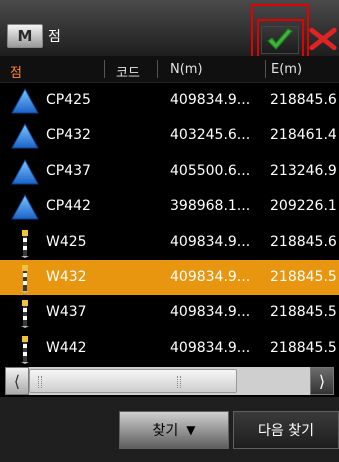  Describe the element at coordinates (303, 170) in the screenshot. I see `point-east: 213246.9` at that location.